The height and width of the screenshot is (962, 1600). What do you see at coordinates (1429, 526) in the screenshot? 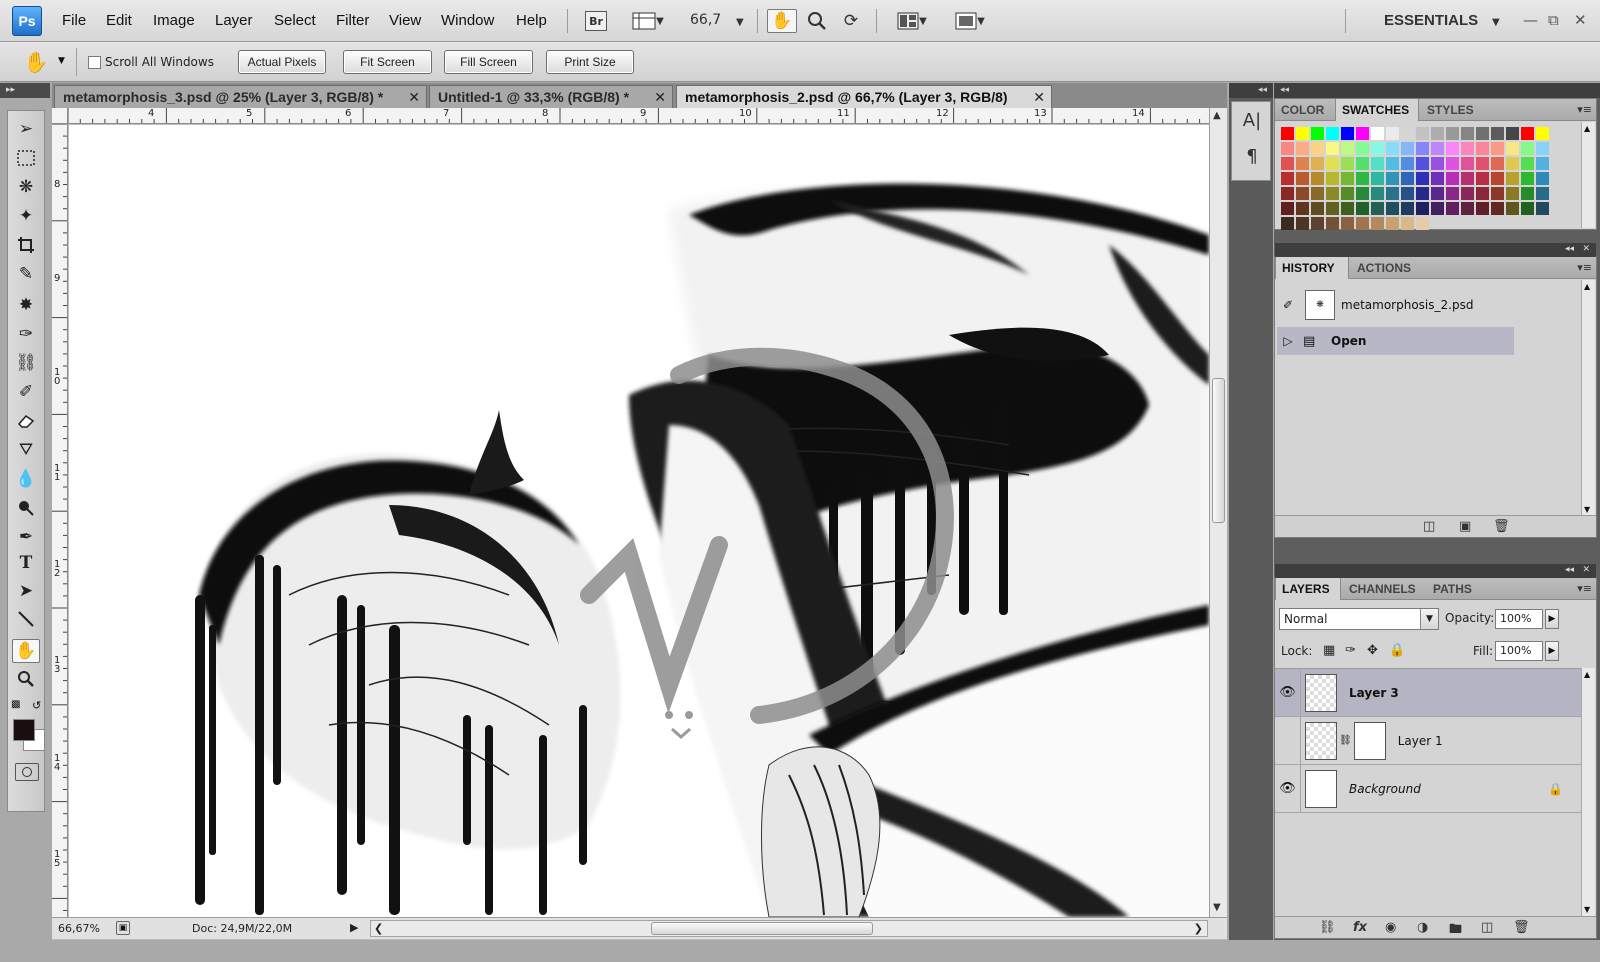
I see `new-document-from-state-icon: ◫` at bounding box center [1429, 526].